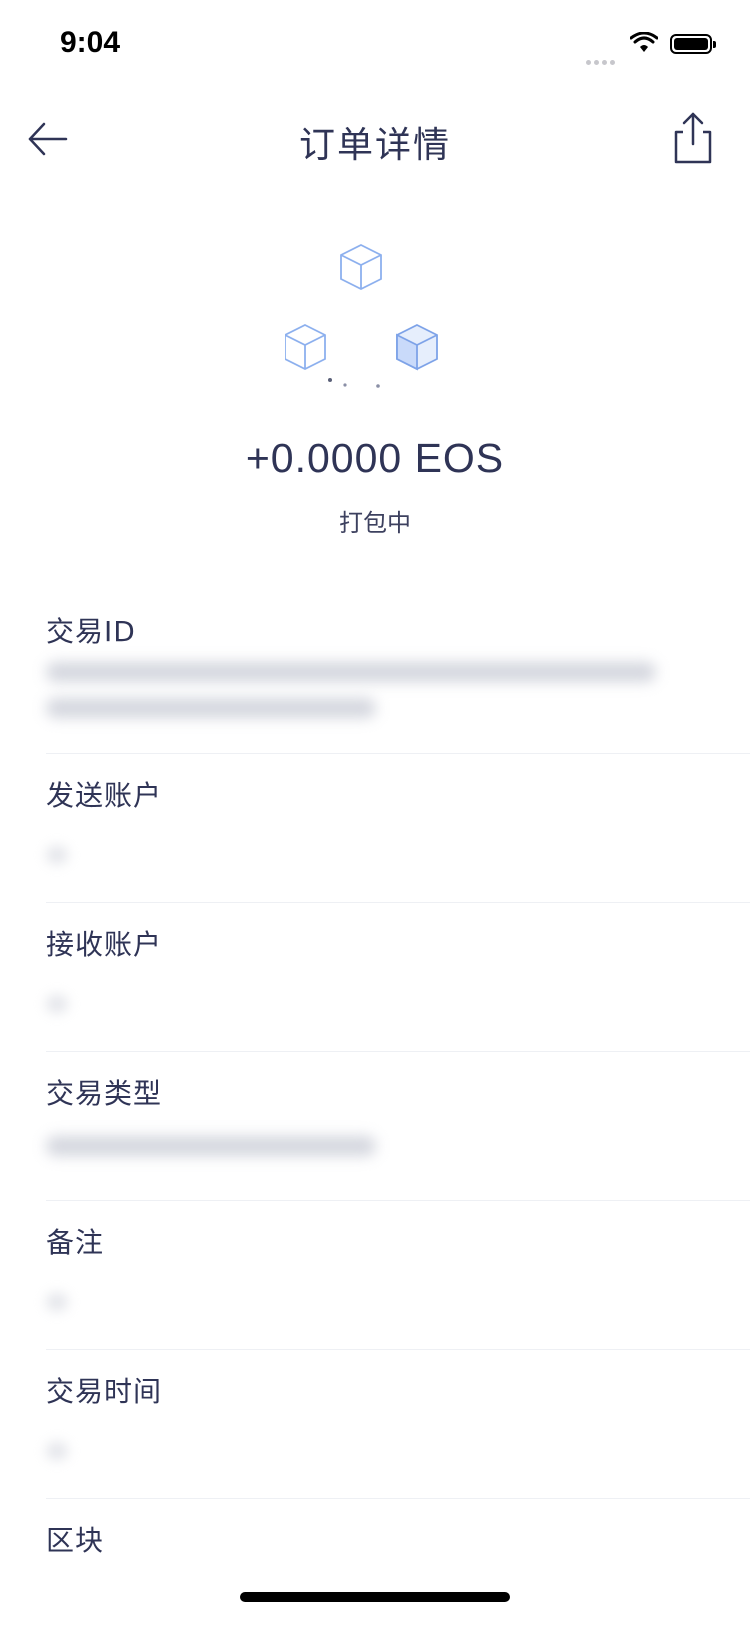 This screenshot has height=1647, width=750. I want to click on detail-label: 区块, so click(75, 1540).